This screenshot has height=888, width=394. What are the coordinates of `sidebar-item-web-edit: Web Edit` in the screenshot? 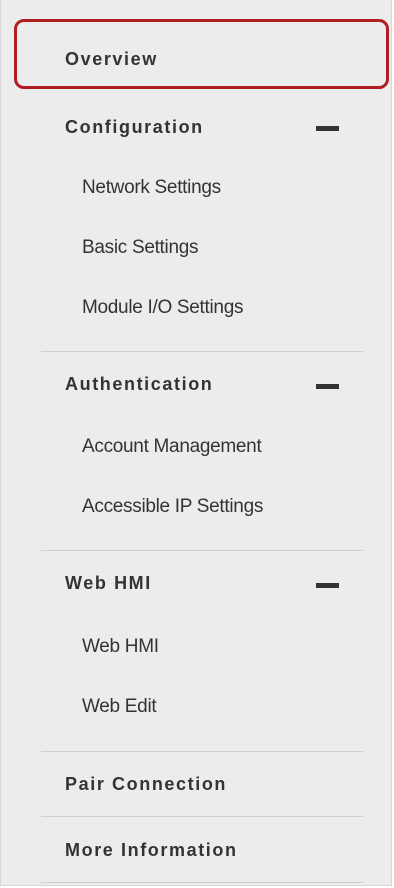 It's located at (119, 707).